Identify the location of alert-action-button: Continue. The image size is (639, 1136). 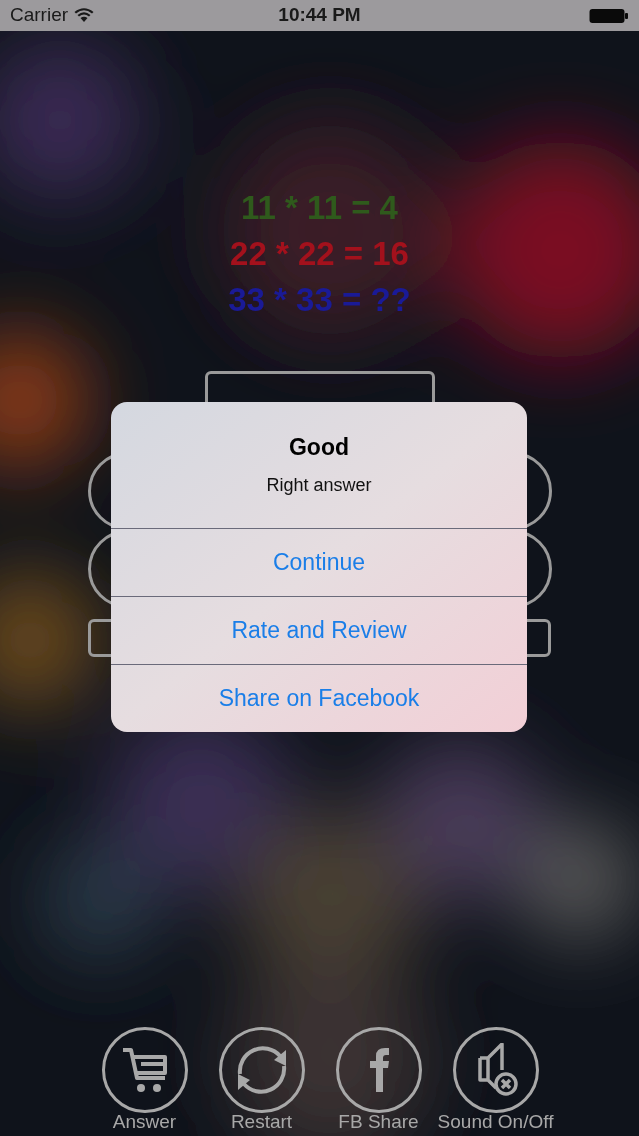
(319, 562).